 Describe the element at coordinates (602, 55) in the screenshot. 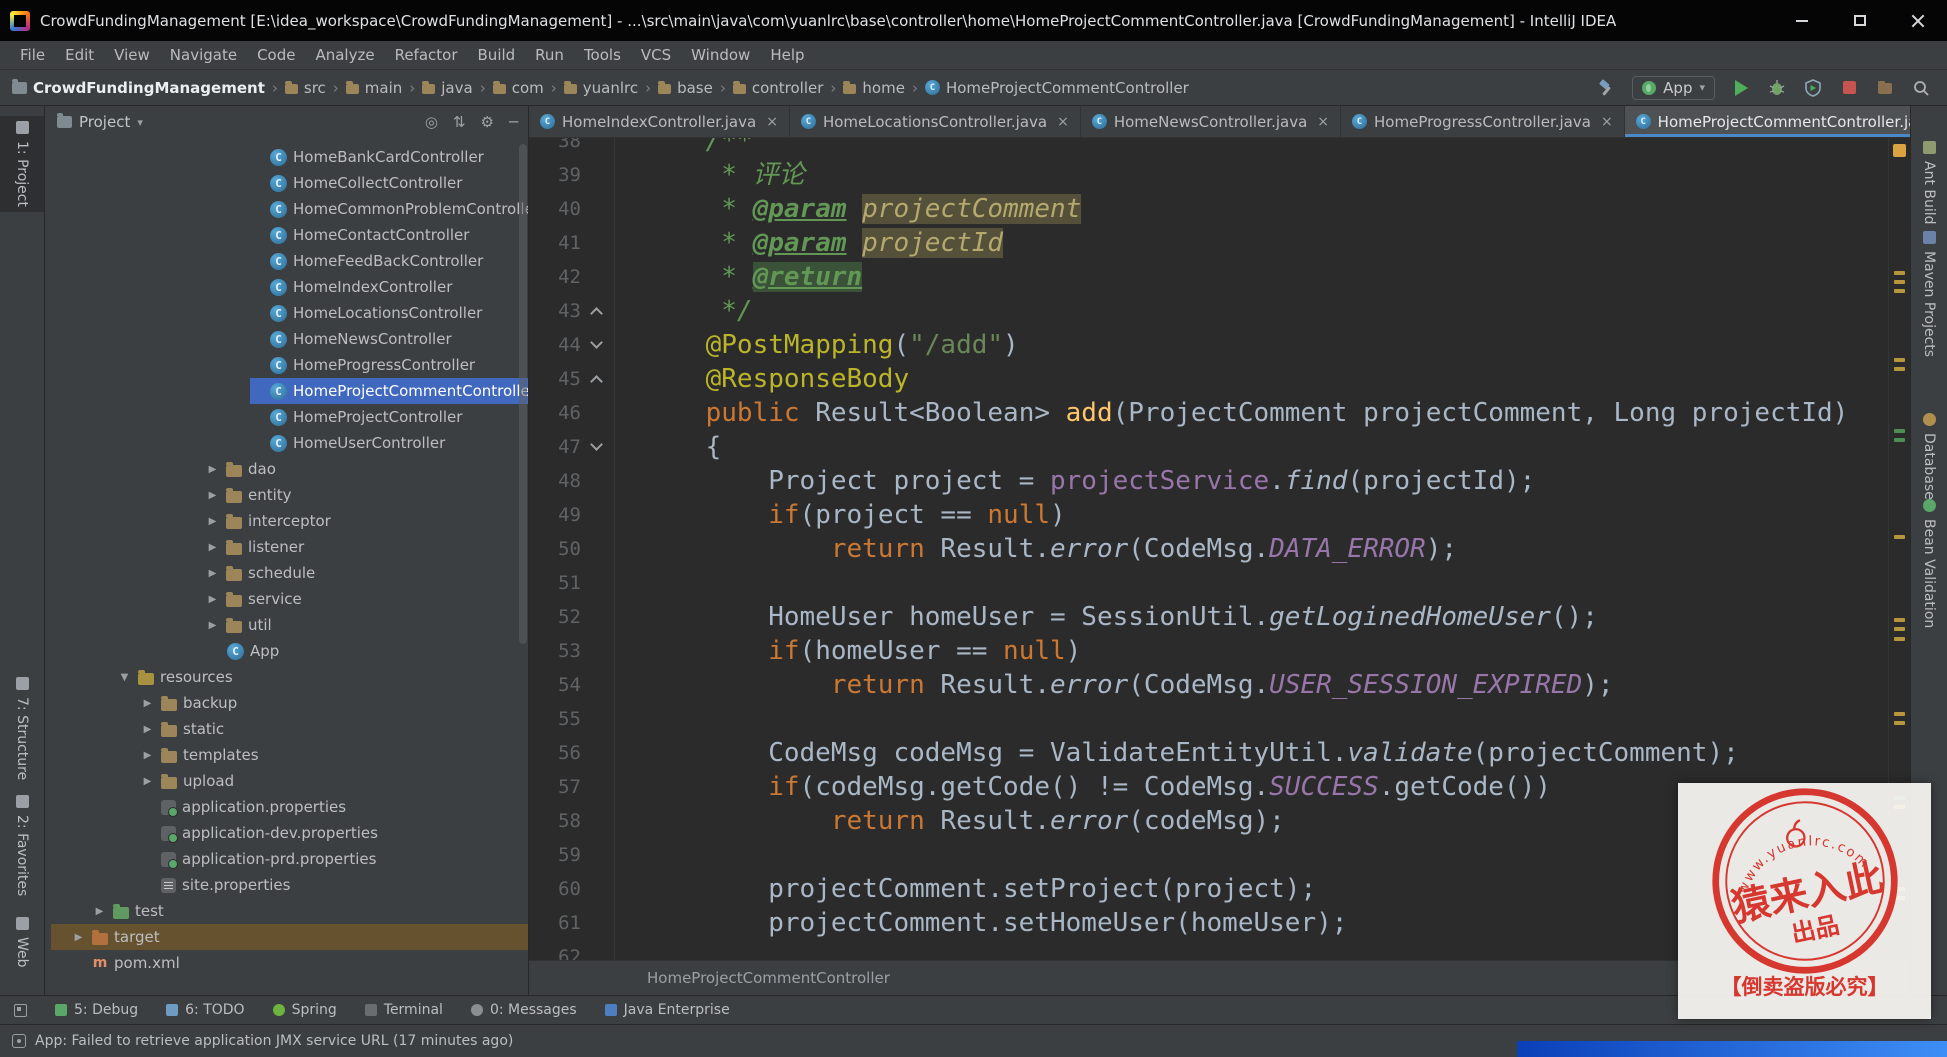

I see `menu-tools: Tools` at that location.